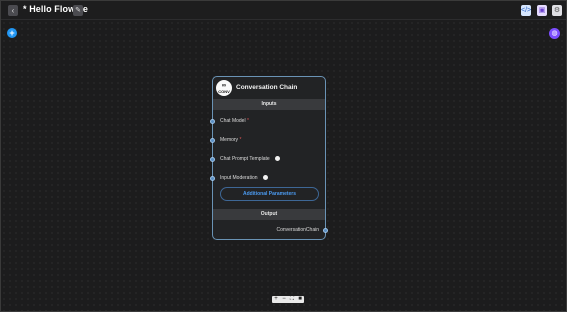 The height and width of the screenshot is (312, 567). Describe the element at coordinates (269, 194) in the screenshot. I see `additional-parameters-button: Additional Parameters` at that location.